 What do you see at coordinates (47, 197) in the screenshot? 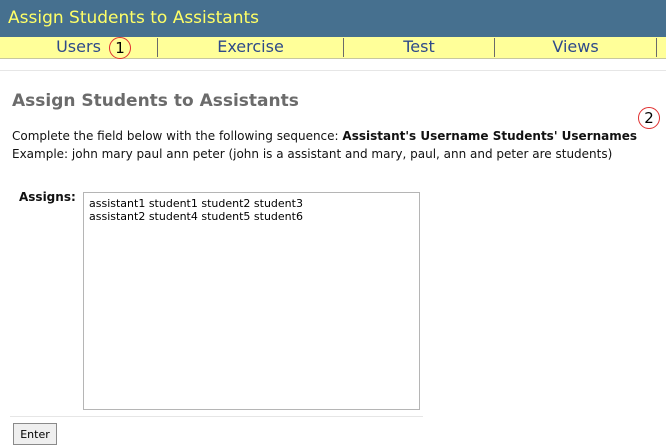
I see `assigns-label: Assigns:` at bounding box center [47, 197].